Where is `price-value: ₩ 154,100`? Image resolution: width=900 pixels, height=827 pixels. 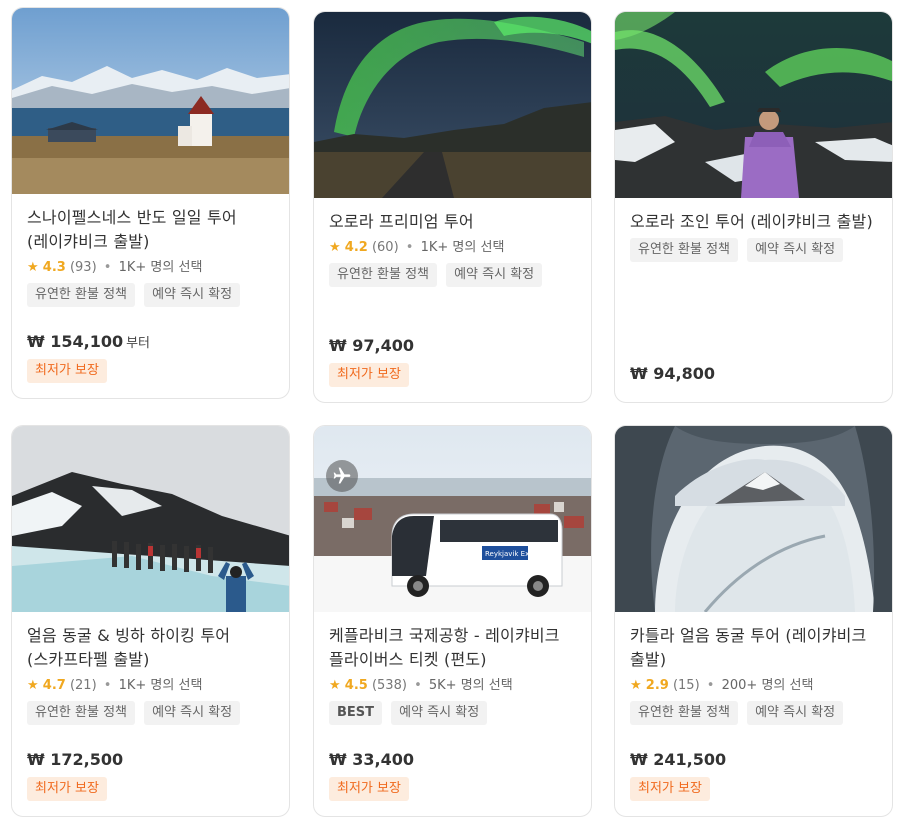
price-value: ₩ 154,100 is located at coordinates (75, 341).